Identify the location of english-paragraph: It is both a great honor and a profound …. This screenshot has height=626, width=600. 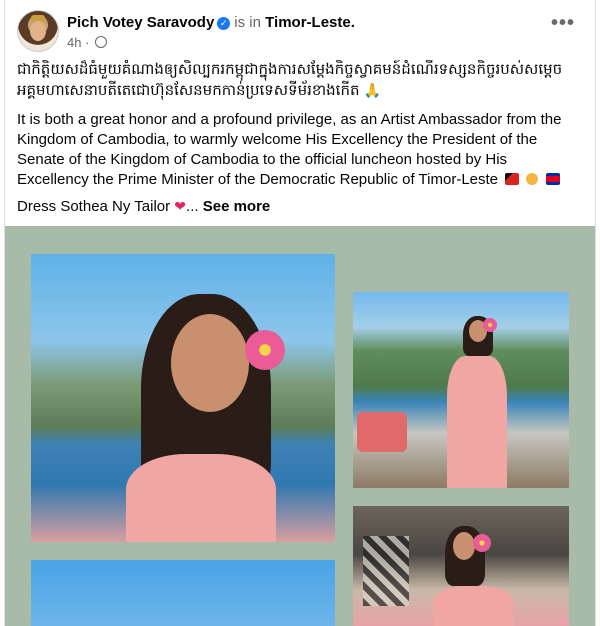
(289, 149).